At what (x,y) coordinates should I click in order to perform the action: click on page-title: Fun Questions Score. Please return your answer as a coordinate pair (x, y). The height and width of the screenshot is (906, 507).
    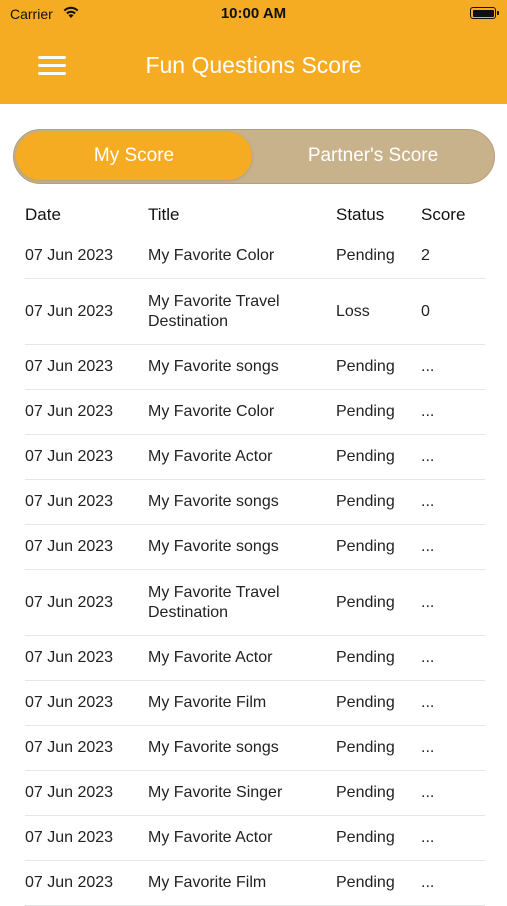
    Looking at the image, I should click on (253, 65).